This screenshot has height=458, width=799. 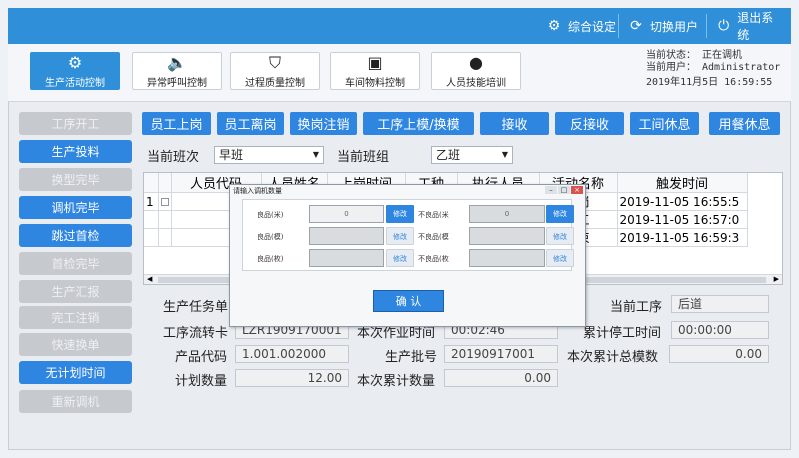 I want to click on module-material-control: ▣ 车间物料控制, so click(x=375, y=71).